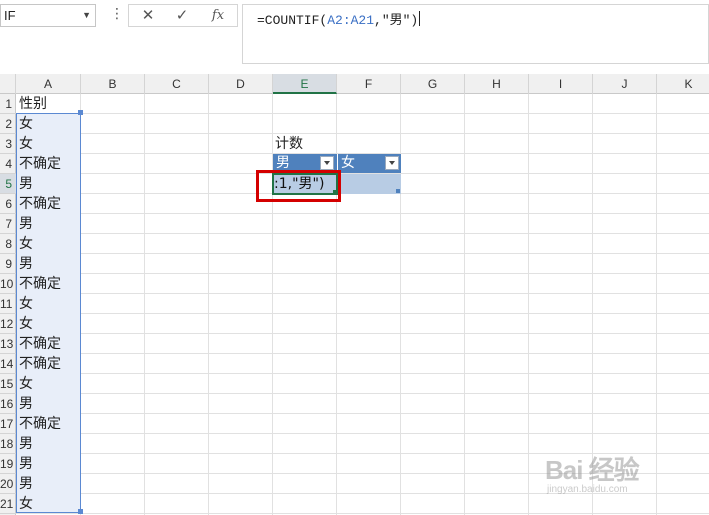 The width and height of the screenshot is (709, 515). What do you see at coordinates (351, 20) in the screenshot?
I see `formula-range-ref: A2:A21` at bounding box center [351, 20].